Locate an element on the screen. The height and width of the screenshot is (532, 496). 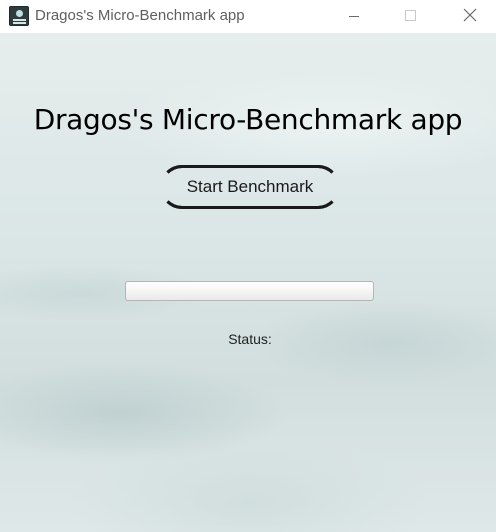
window-title: Dragos's Micro-Benchmark app is located at coordinates (140, 15).